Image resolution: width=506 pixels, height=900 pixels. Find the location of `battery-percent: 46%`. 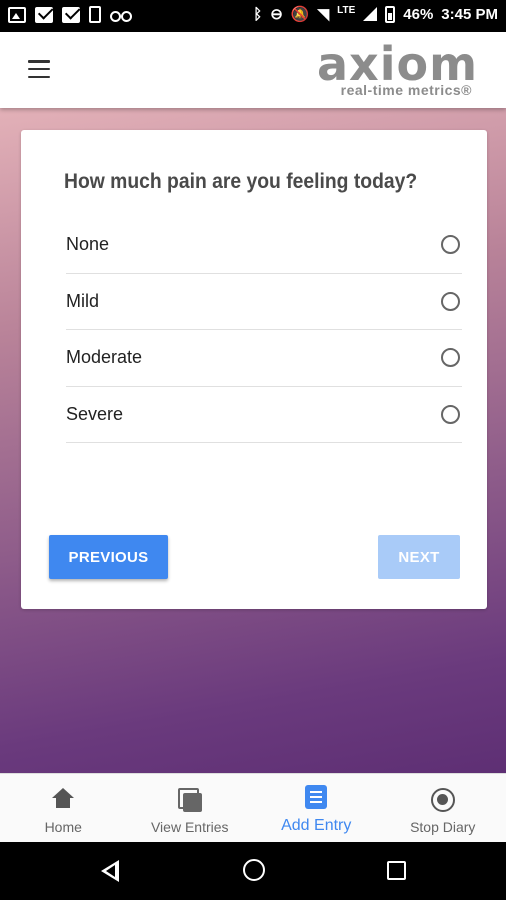

battery-percent: 46% is located at coordinates (418, 14).